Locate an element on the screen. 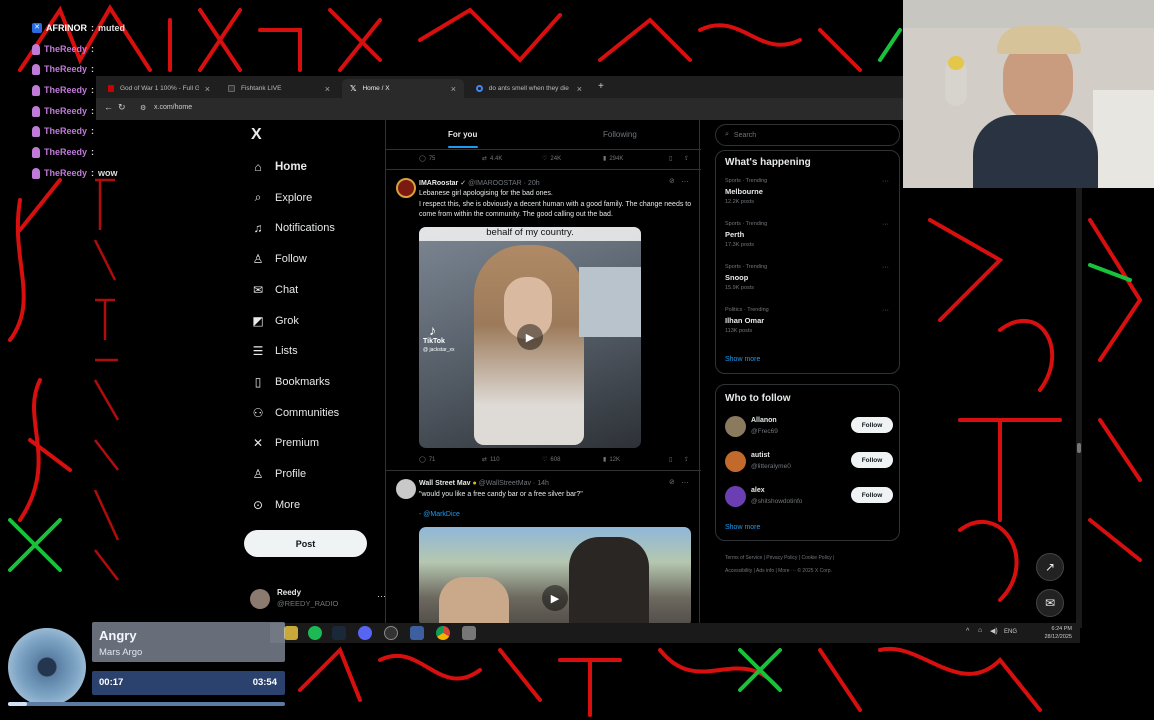 Image resolution: width=1154 pixels, height=720 pixels. x-logo: X is located at coordinates (256, 135).